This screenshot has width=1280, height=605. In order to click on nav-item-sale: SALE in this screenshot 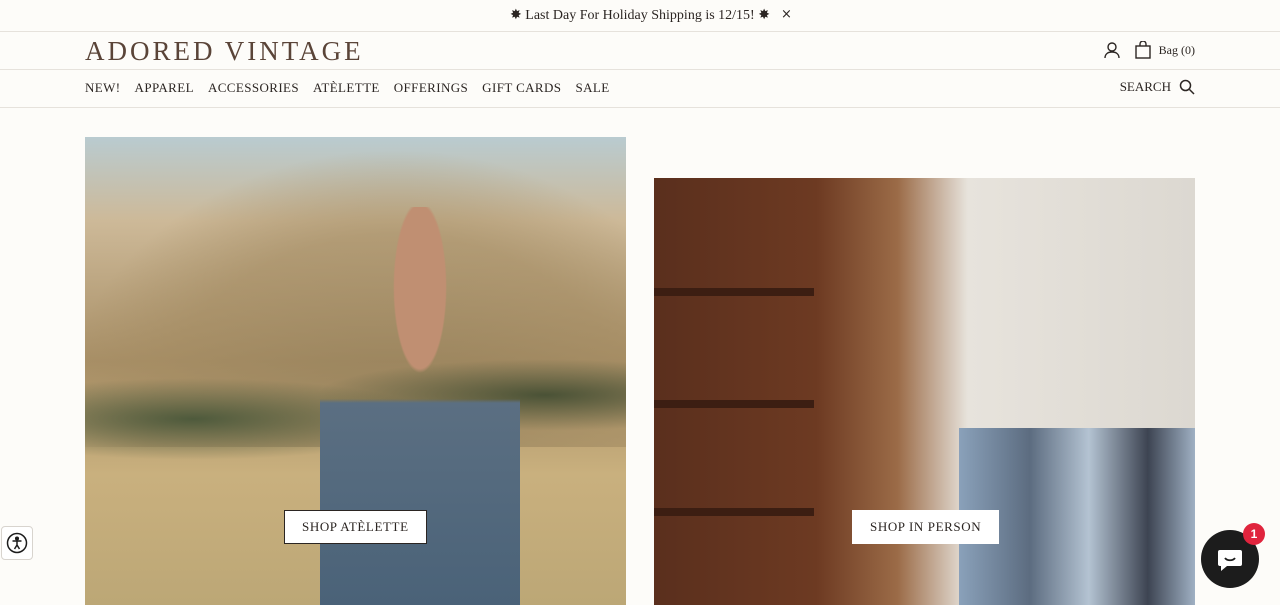, I will do `click(592, 88)`.